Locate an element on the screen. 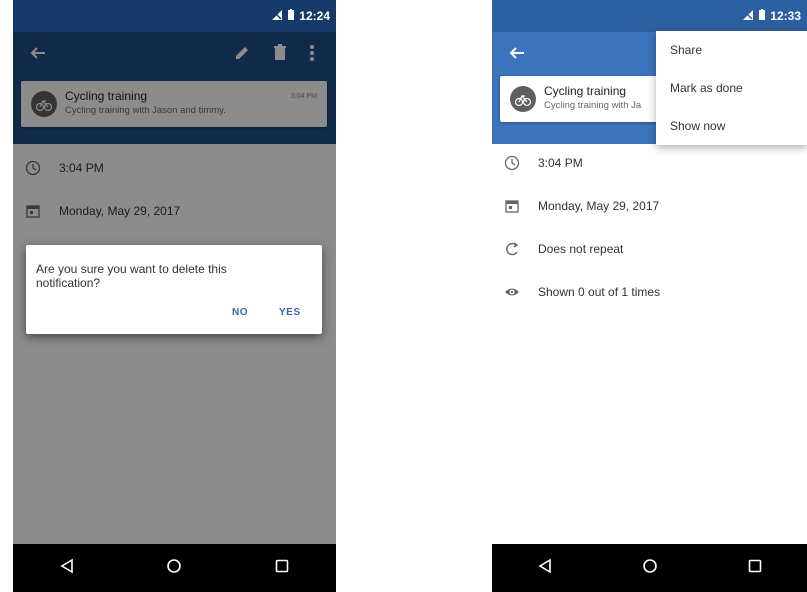  detail-repeat-row: Does not repeat is located at coordinates (563, 249).